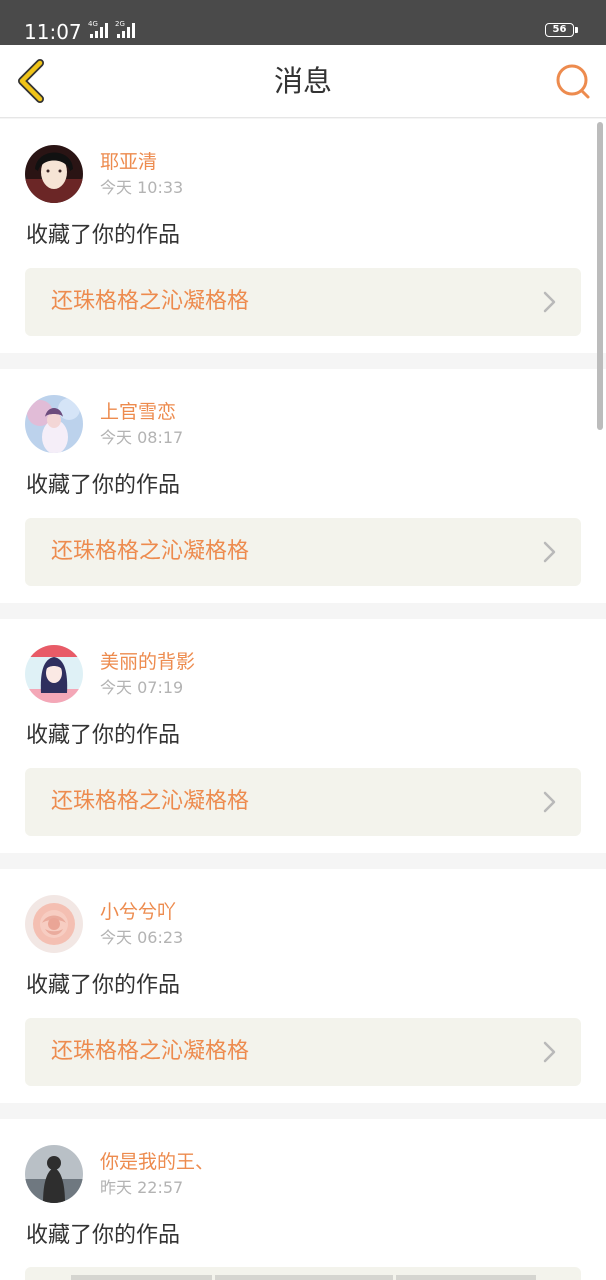 The image size is (606, 1280). What do you see at coordinates (142, 687) in the screenshot?
I see `timestamp: 今天 07:19` at bounding box center [142, 687].